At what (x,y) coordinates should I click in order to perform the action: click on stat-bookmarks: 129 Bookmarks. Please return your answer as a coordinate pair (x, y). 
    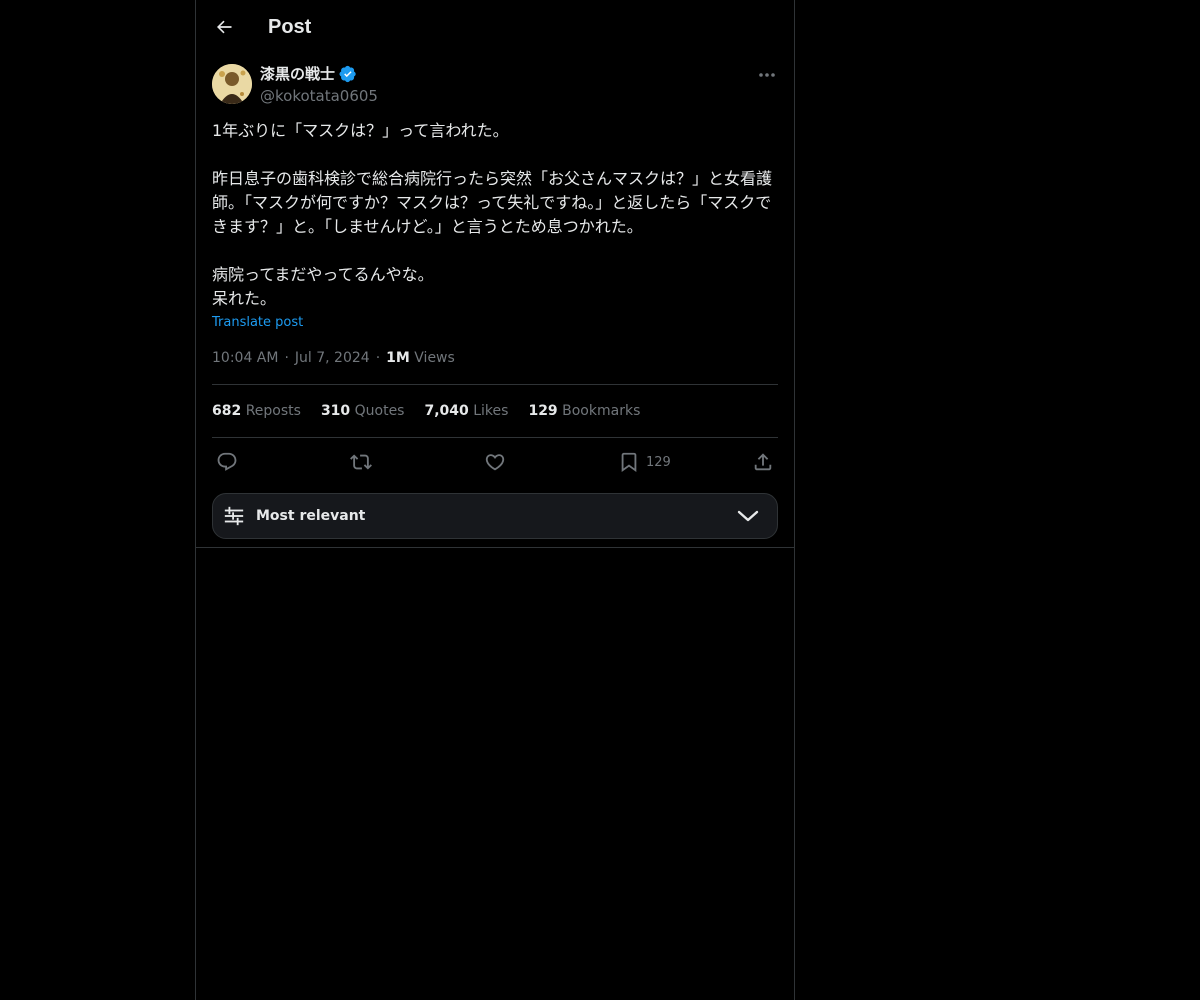
    Looking at the image, I should click on (584, 411).